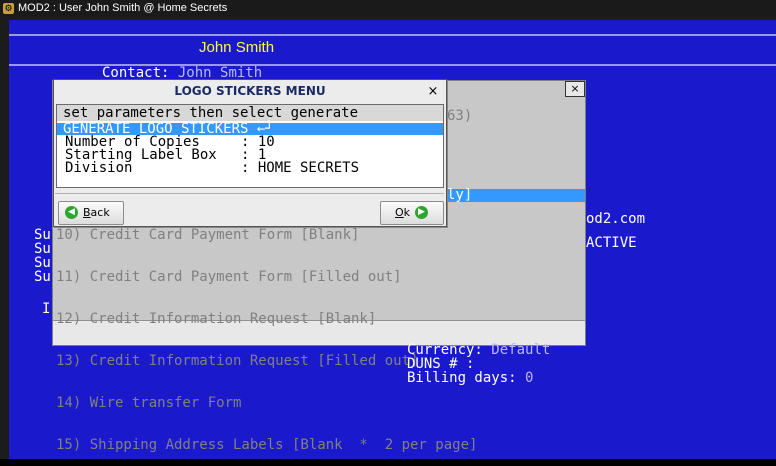  What do you see at coordinates (99, 168) in the screenshot?
I see `param-label: Division` at bounding box center [99, 168].